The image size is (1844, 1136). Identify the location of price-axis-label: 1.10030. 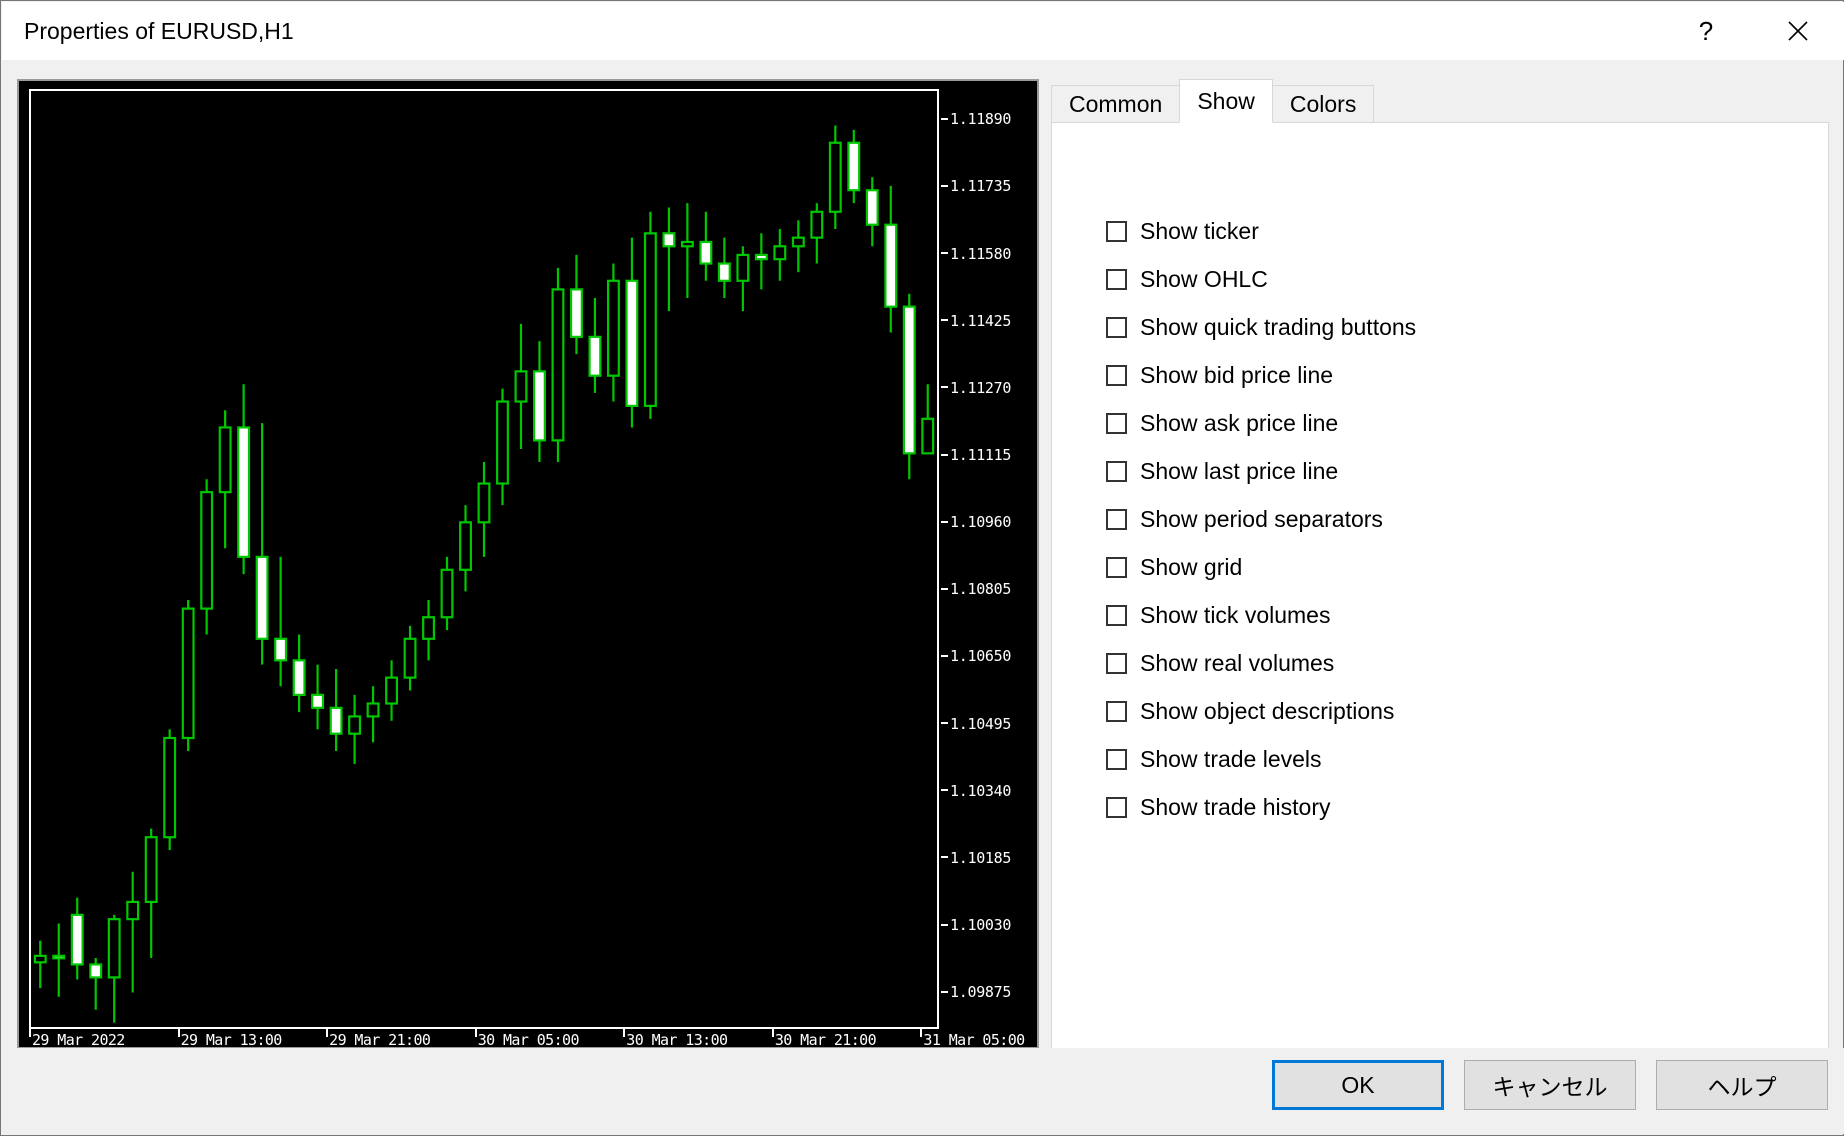
(981, 925).